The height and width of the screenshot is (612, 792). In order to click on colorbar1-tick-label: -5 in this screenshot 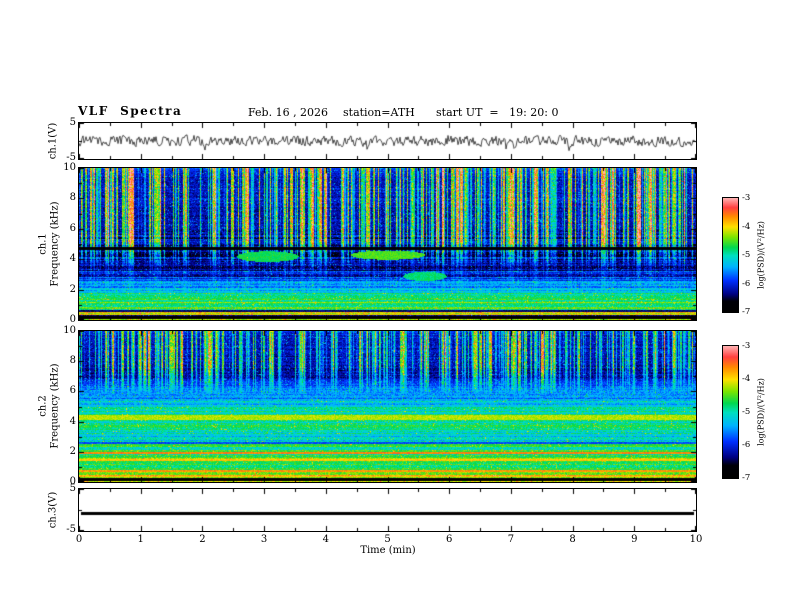, I will do `click(746, 255)`.